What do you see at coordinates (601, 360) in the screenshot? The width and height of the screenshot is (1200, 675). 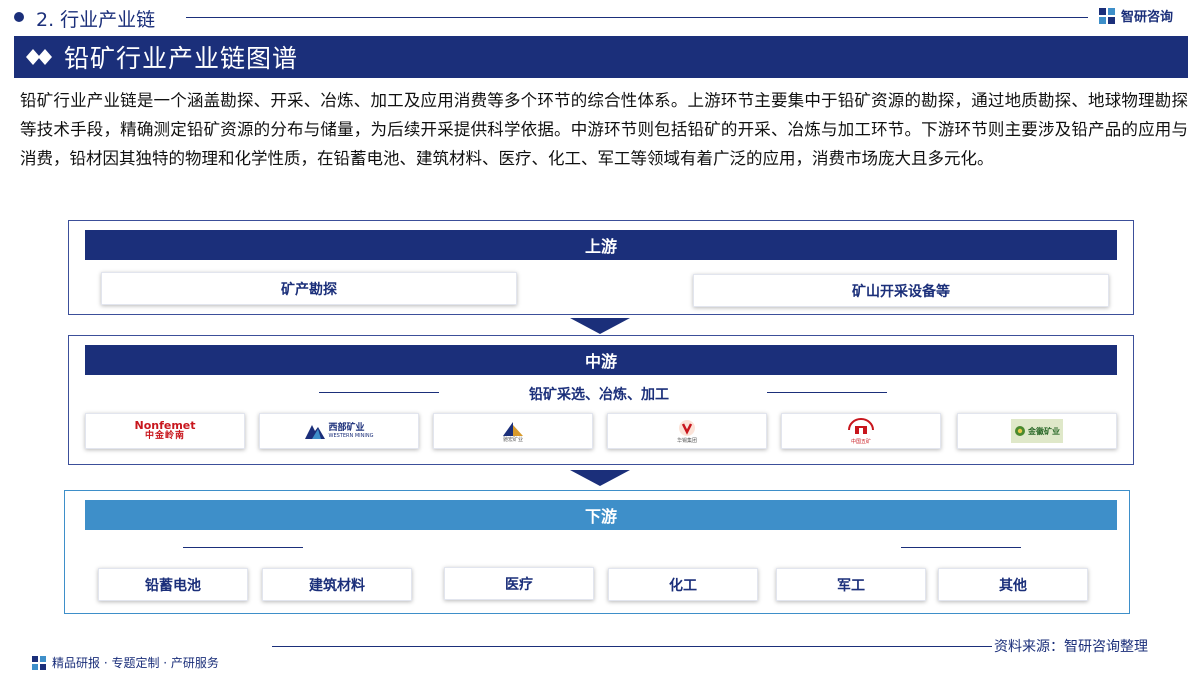 I see `midstream-title: 中游` at bounding box center [601, 360].